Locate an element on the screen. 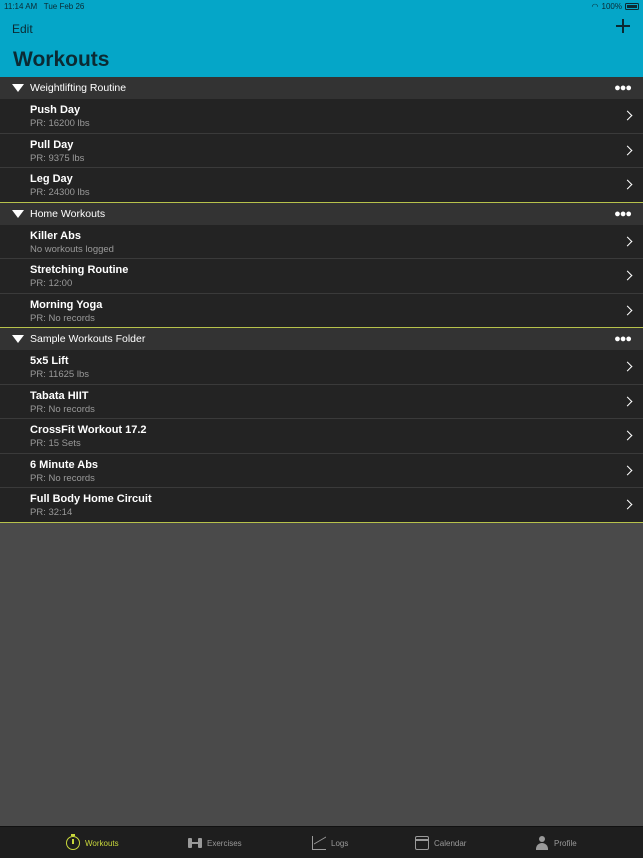 Image resolution: width=643 pixels, height=858 pixels. add-icon is located at coordinates (623, 26).